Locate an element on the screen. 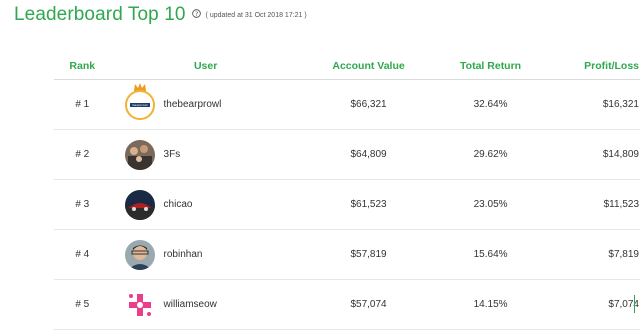 The height and width of the screenshot is (332, 640). username-link: 3Fs is located at coordinates (172, 154).